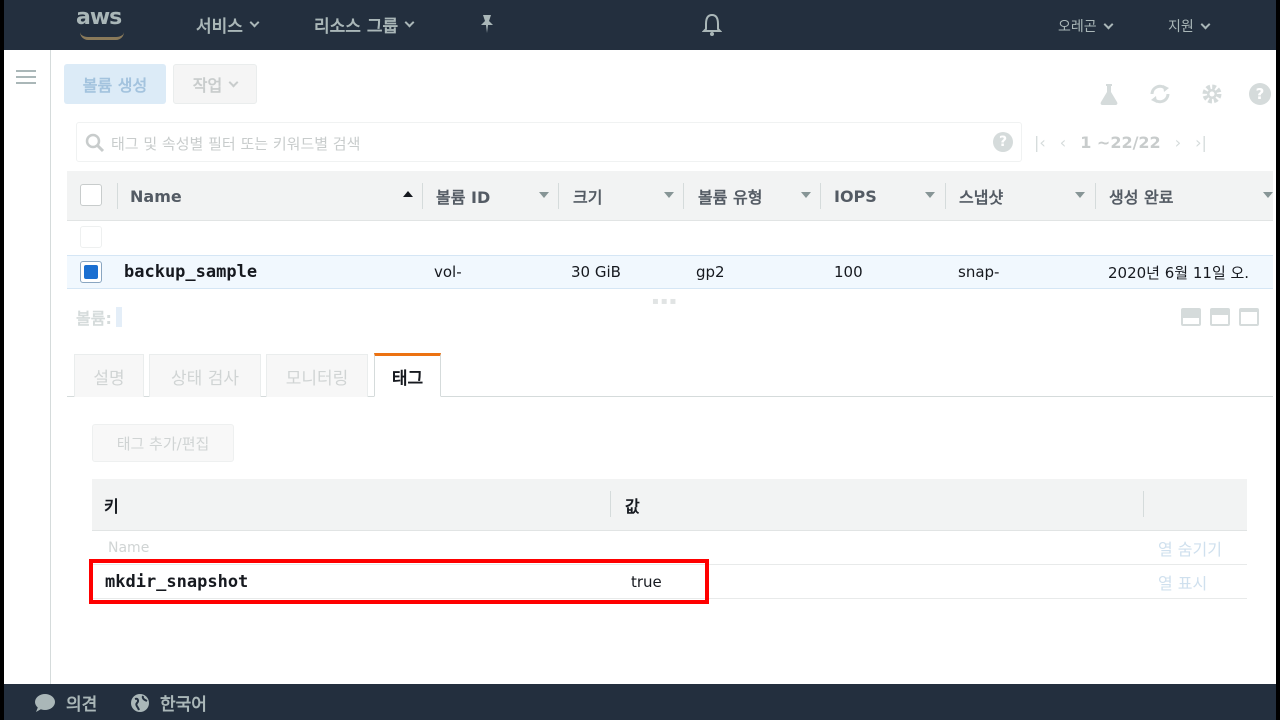  I want to click on feedback-link: 의견, so click(65, 702).